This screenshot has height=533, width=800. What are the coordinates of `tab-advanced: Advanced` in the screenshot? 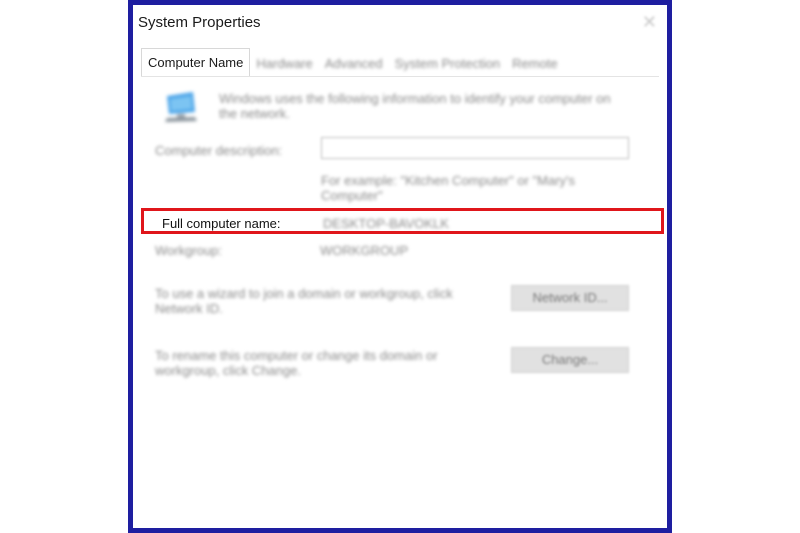 It's located at (354, 64).